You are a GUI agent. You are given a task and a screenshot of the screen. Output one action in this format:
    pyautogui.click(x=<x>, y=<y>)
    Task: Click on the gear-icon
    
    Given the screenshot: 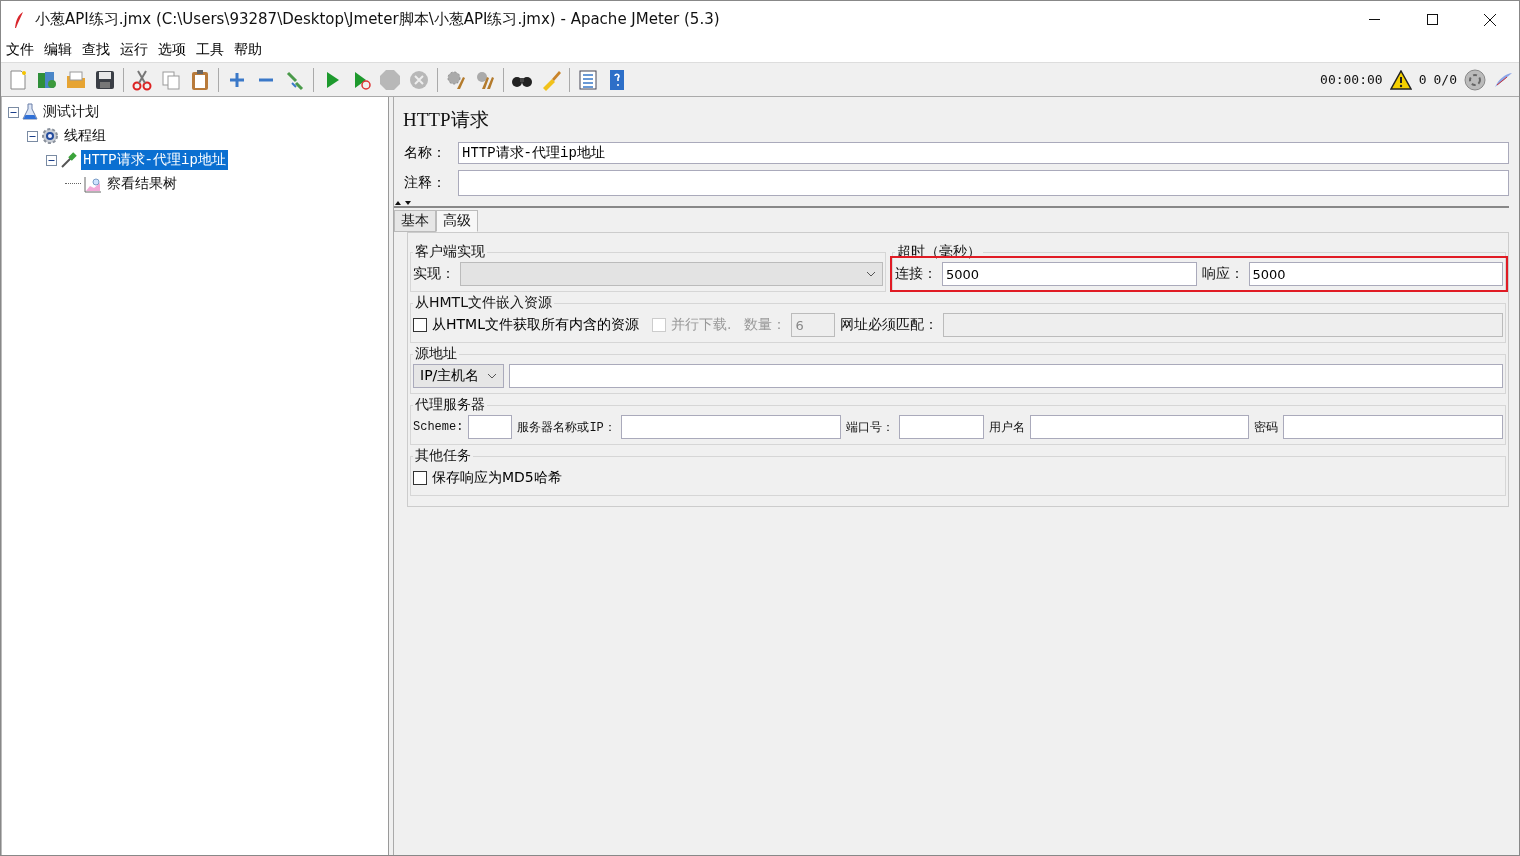 What is the action you would take?
    pyautogui.click(x=50, y=136)
    